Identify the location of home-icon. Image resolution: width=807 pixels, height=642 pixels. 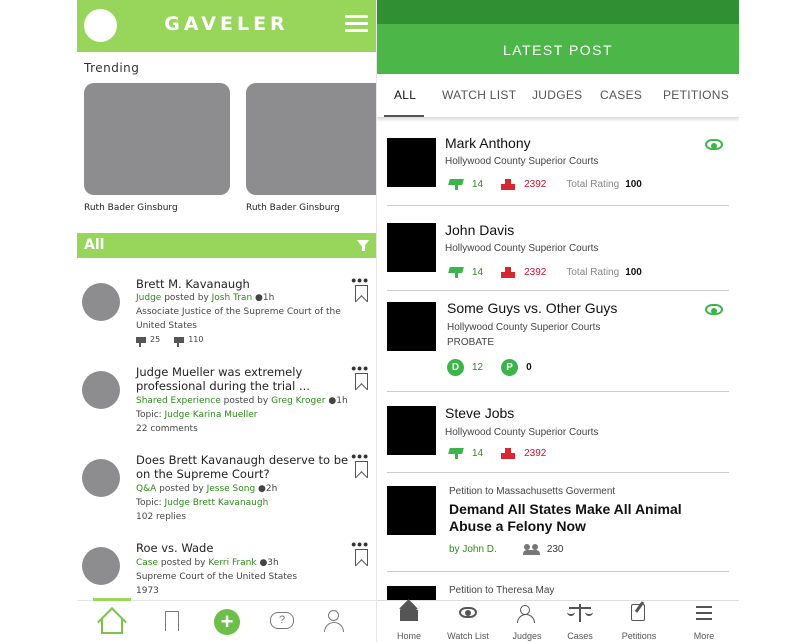
(409, 615).